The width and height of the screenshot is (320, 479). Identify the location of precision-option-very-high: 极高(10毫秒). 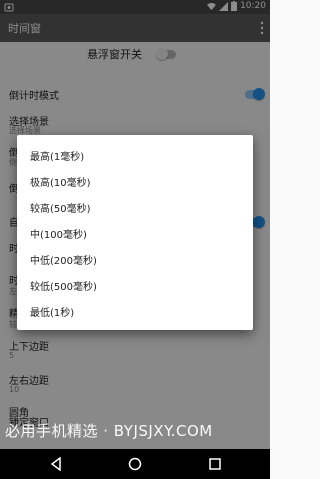
(135, 181).